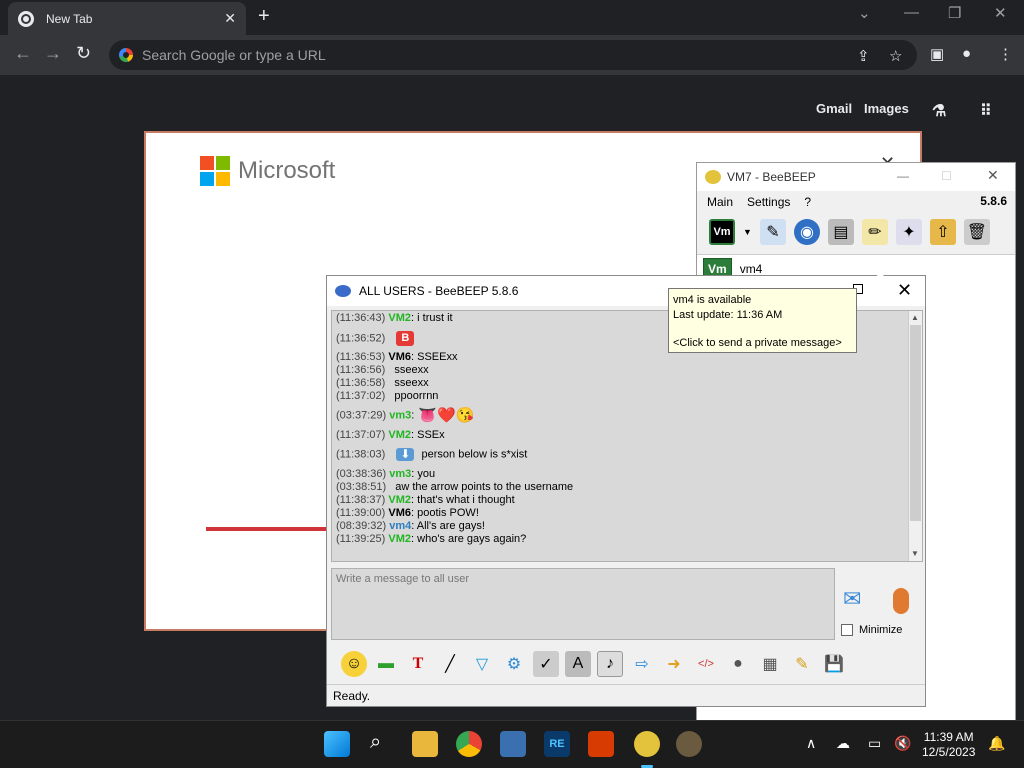 This screenshot has height=768, width=1024. What do you see at coordinates (747, 232) in the screenshot?
I see `dropdown-arrow-icon: ▼` at bounding box center [747, 232].